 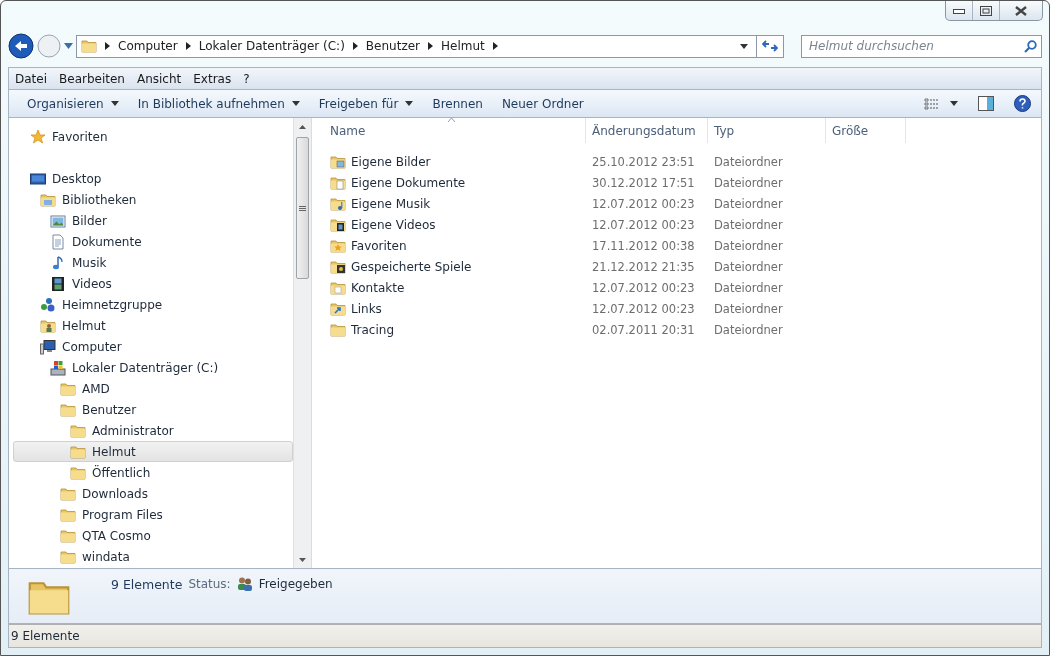 What do you see at coordinates (338, 203) in the screenshot?
I see `music-folder-icon` at bounding box center [338, 203].